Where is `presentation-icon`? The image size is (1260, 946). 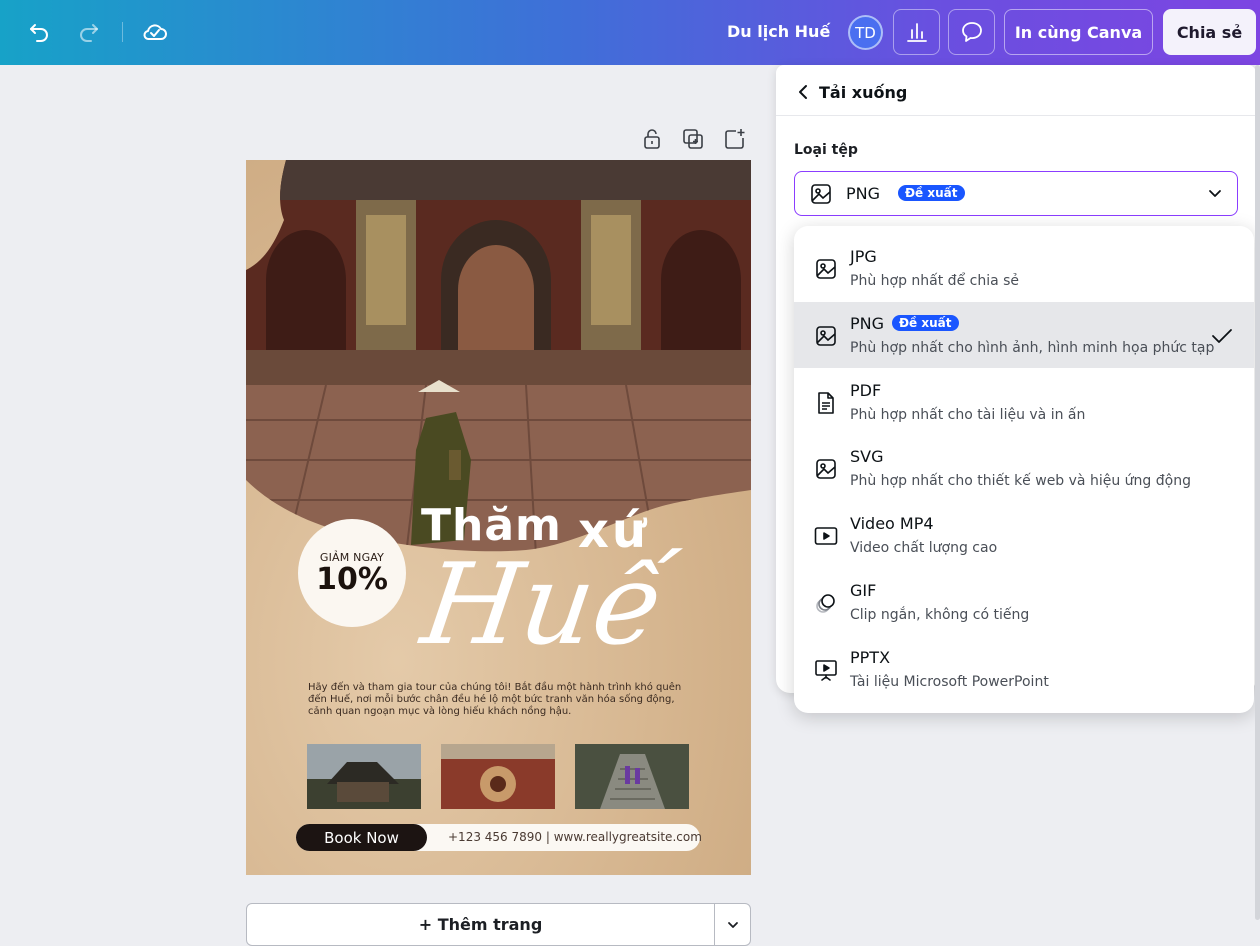
presentation-icon is located at coordinates (826, 670).